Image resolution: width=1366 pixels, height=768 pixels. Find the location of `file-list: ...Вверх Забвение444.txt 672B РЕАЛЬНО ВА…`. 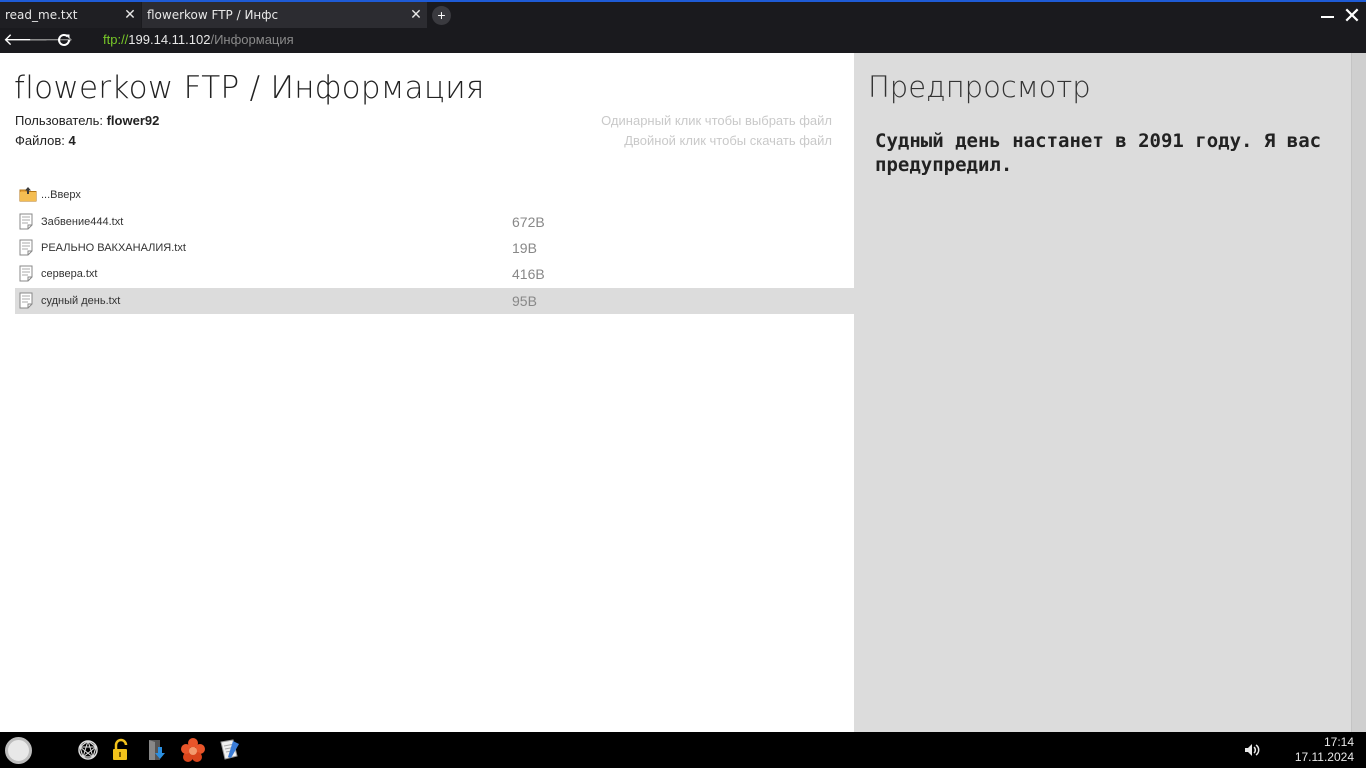

file-list: ...Вверх Забвение444.txt 672B РЕАЛЬНО ВА… is located at coordinates (434, 248).